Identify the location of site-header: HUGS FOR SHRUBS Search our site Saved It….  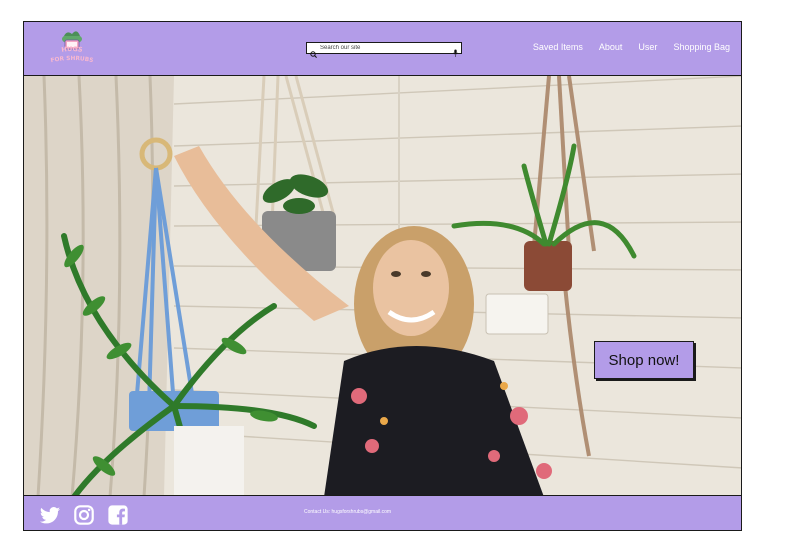
(382, 49).